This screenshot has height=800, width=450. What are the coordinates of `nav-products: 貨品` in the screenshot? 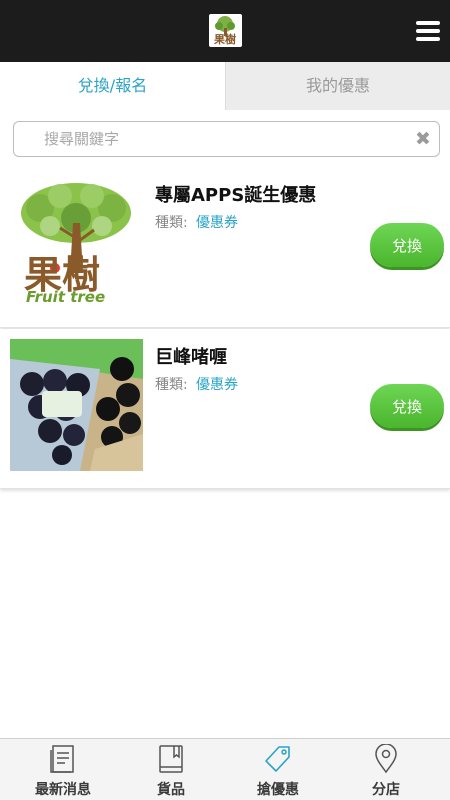 It's located at (171, 769).